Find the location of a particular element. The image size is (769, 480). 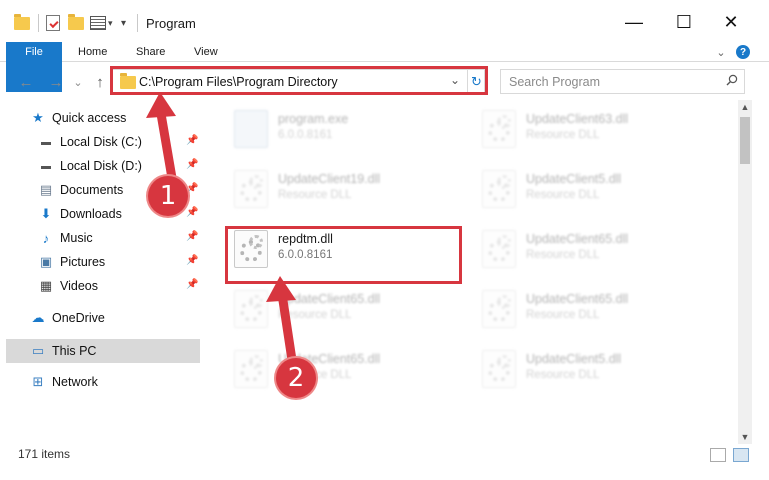

file-detail: 6.0.0.8161 is located at coordinates (305, 255).